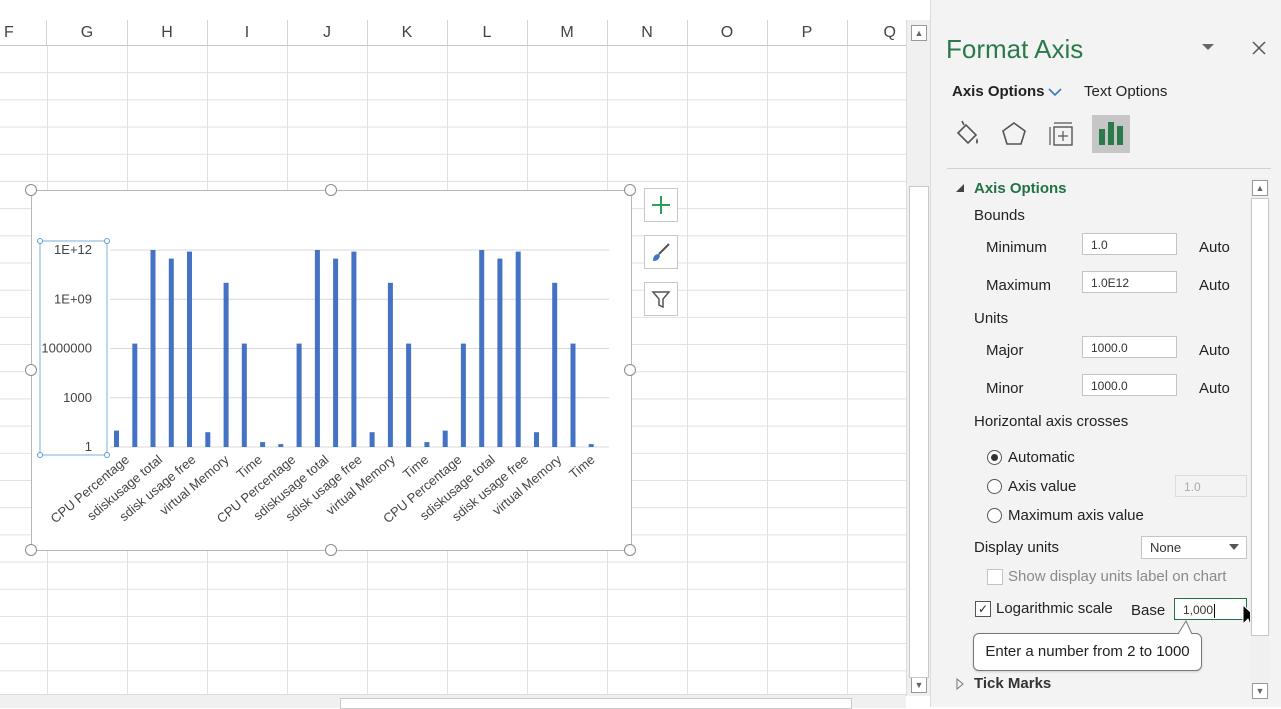  I want to click on column-header: N, so click(647, 32).